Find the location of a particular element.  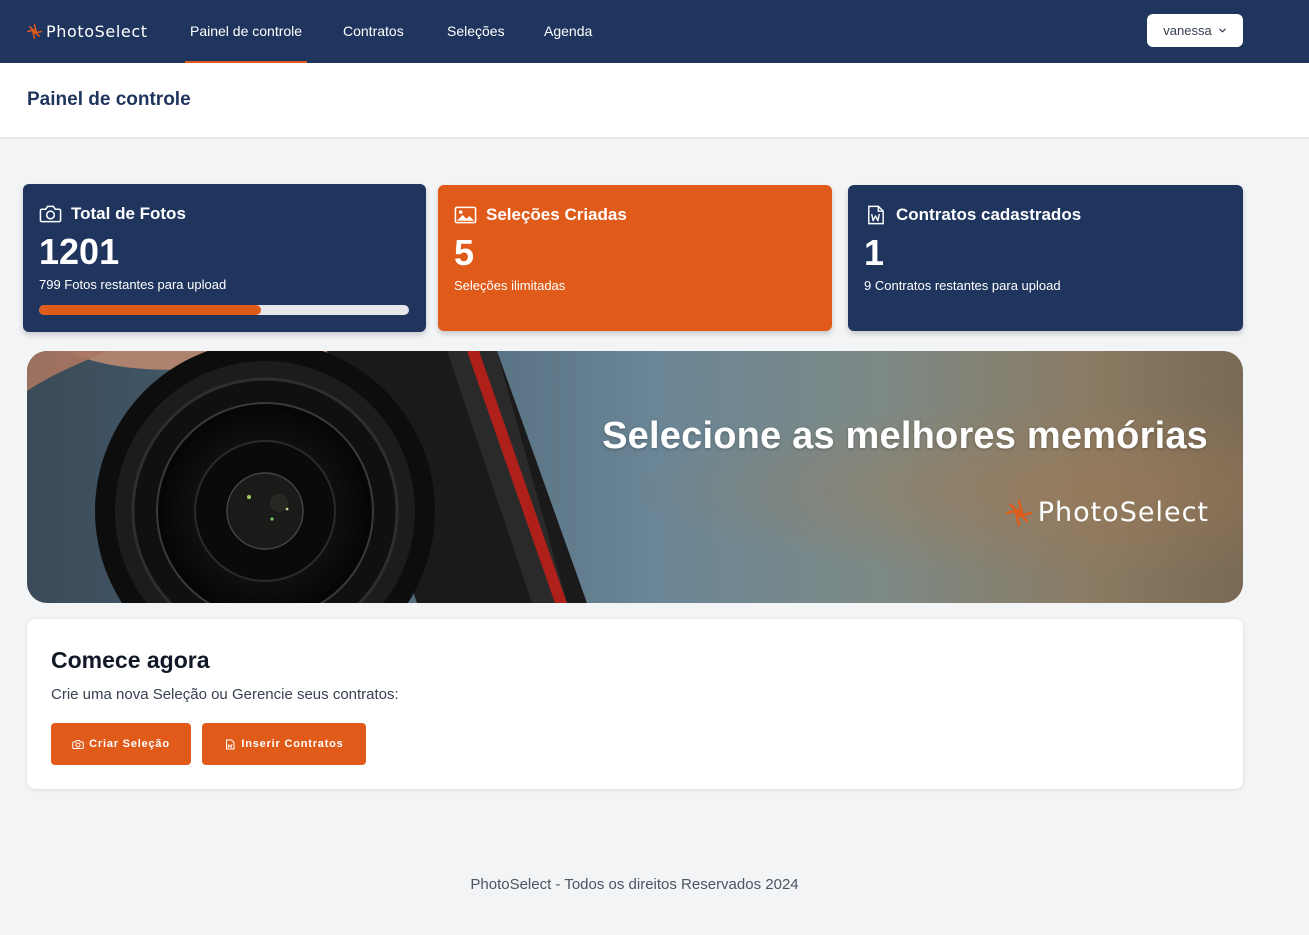

banner-title: Selecione as melhores memórias is located at coordinates (905, 436).